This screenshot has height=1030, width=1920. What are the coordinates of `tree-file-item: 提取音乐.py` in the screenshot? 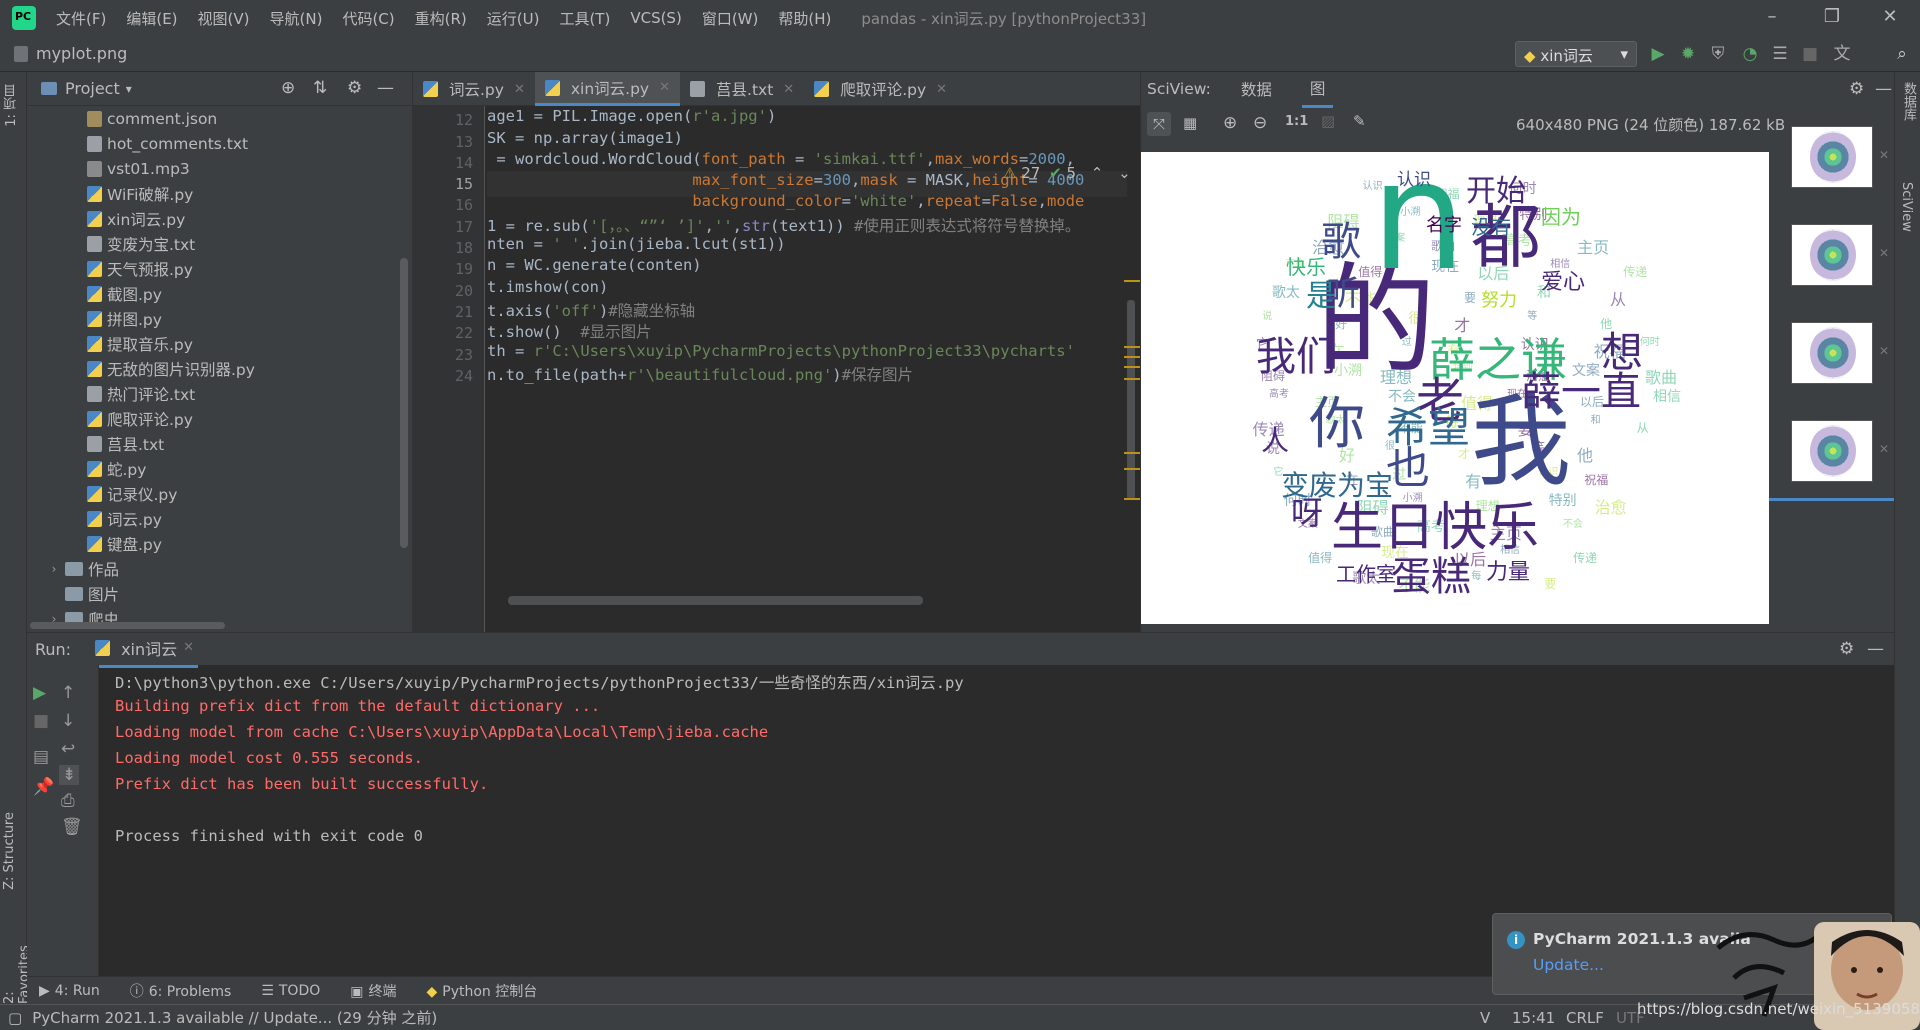 It's located at (219, 343).